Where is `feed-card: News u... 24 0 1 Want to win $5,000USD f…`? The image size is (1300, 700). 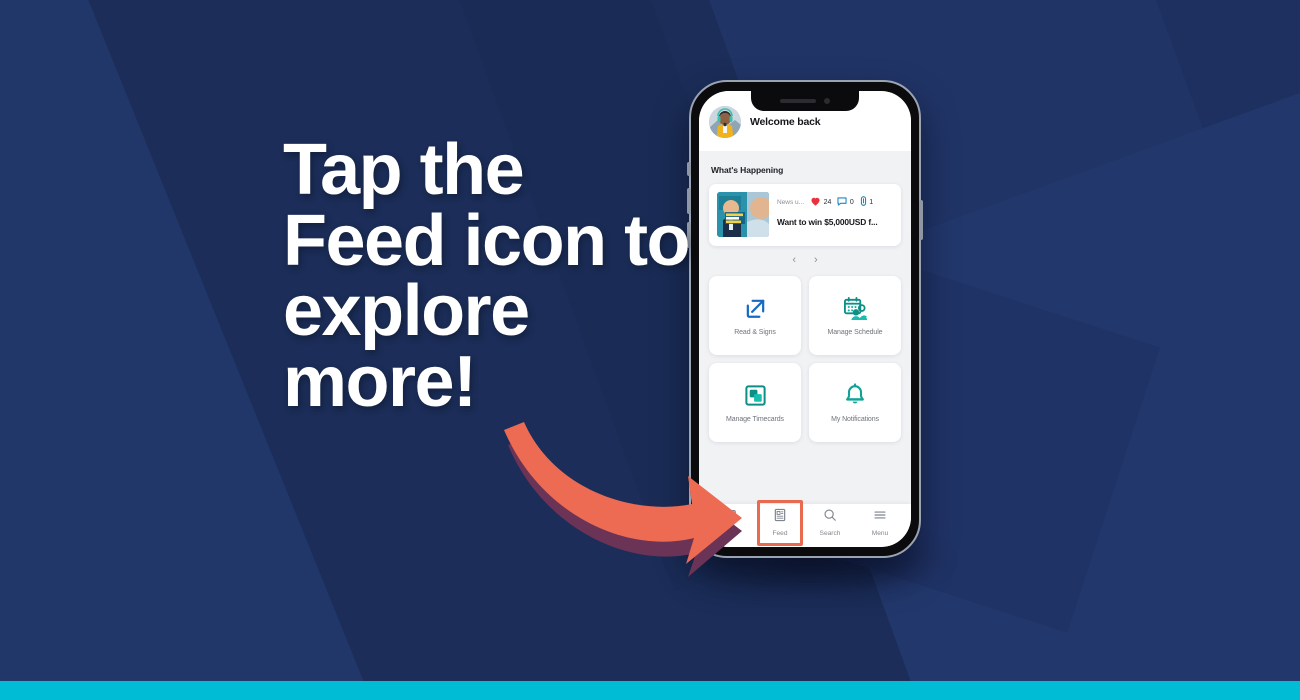 feed-card: News u... 24 0 1 Want to win $5,000USD f… is located at coordinates (805, 215).